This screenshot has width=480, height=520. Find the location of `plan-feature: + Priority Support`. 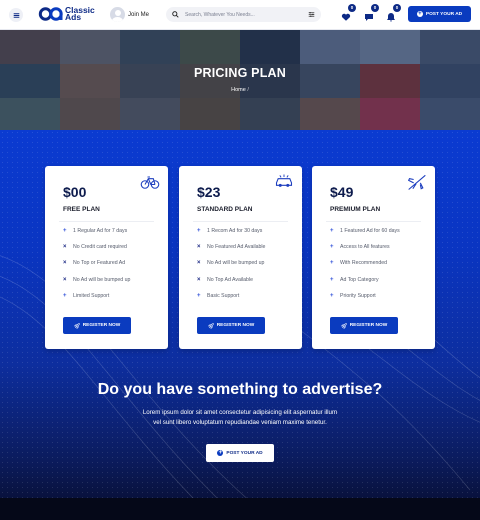

plan-feature: + Priority Support is located at coordinates (353, 296).